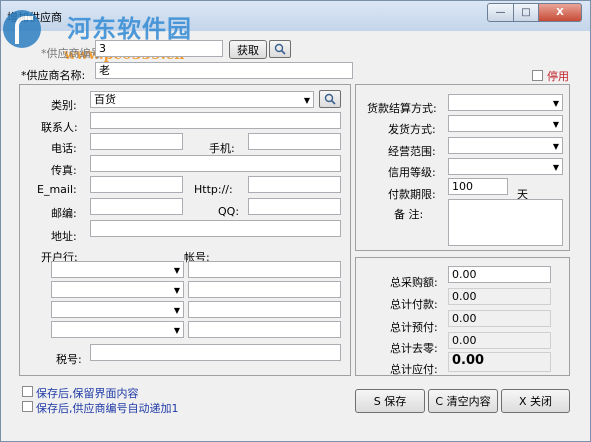 The width and height of the screenshot is (591, 442). I want to click on total-writeoff-label: 总计去零:, so click(414, 348).